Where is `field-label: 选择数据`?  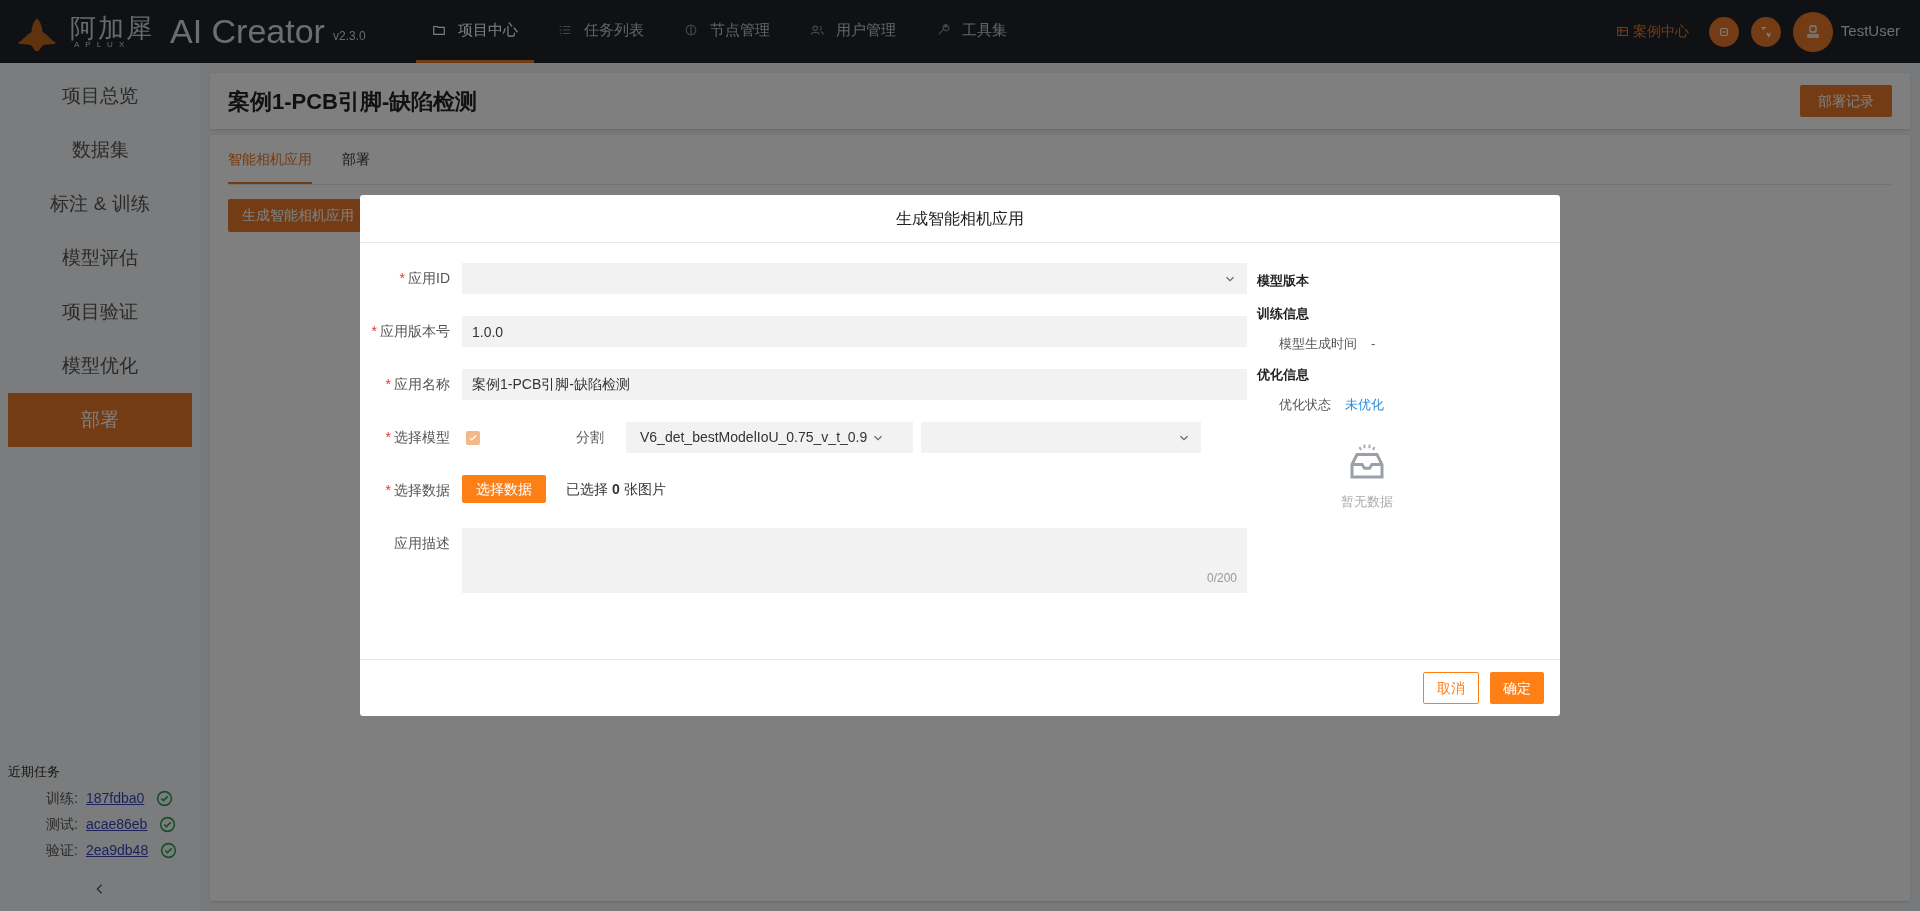 field-label: 选择数据 is located at coordinates (422, 490).